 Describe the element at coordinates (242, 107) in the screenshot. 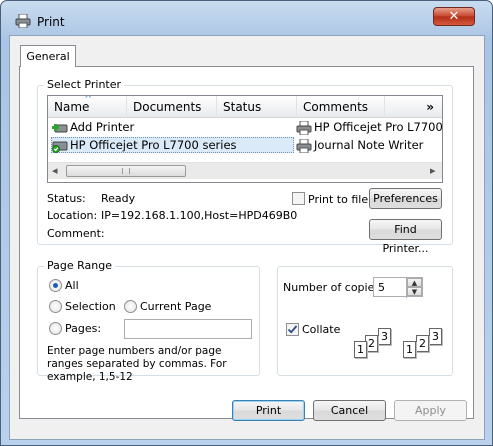

I see `column-status-label: Status` at that location.